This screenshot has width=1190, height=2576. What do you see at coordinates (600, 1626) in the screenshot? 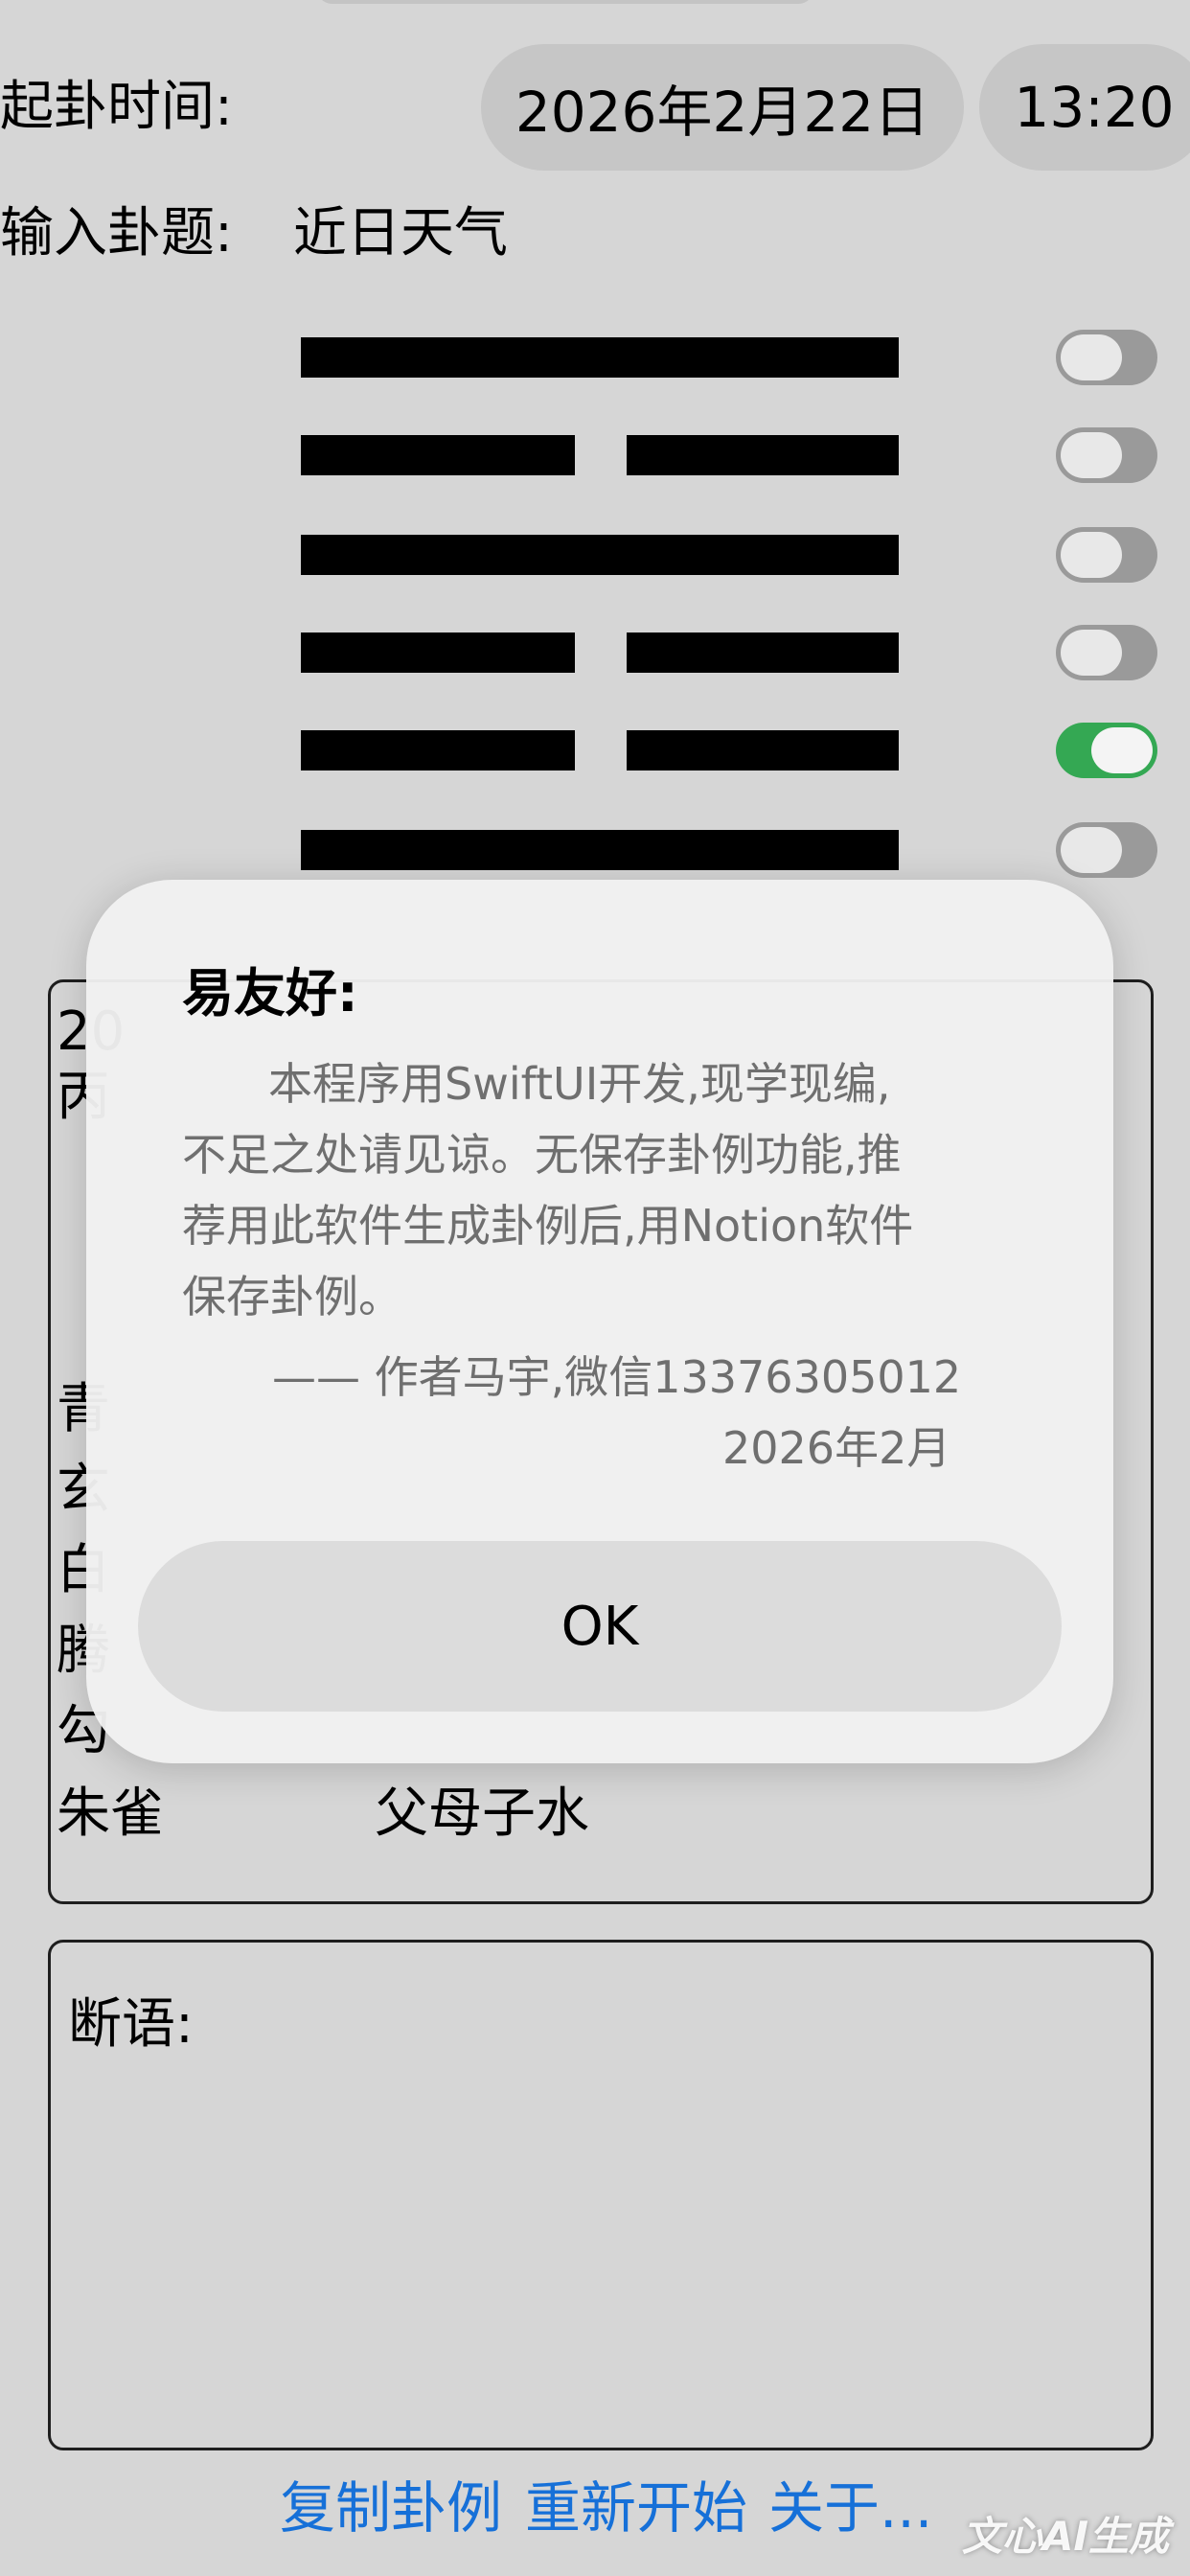
I see `ok-button: OK` at bounding box center [600, 1626].